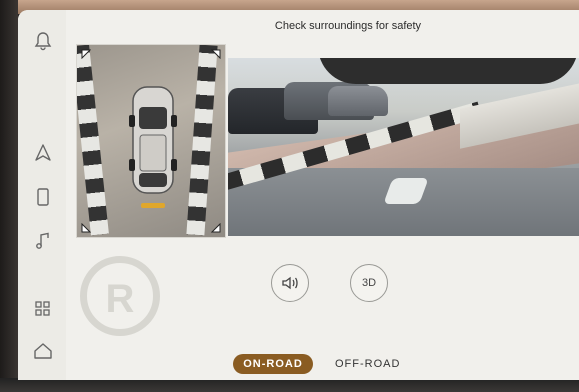  I want to click on phone-icon, so click(43, 197).